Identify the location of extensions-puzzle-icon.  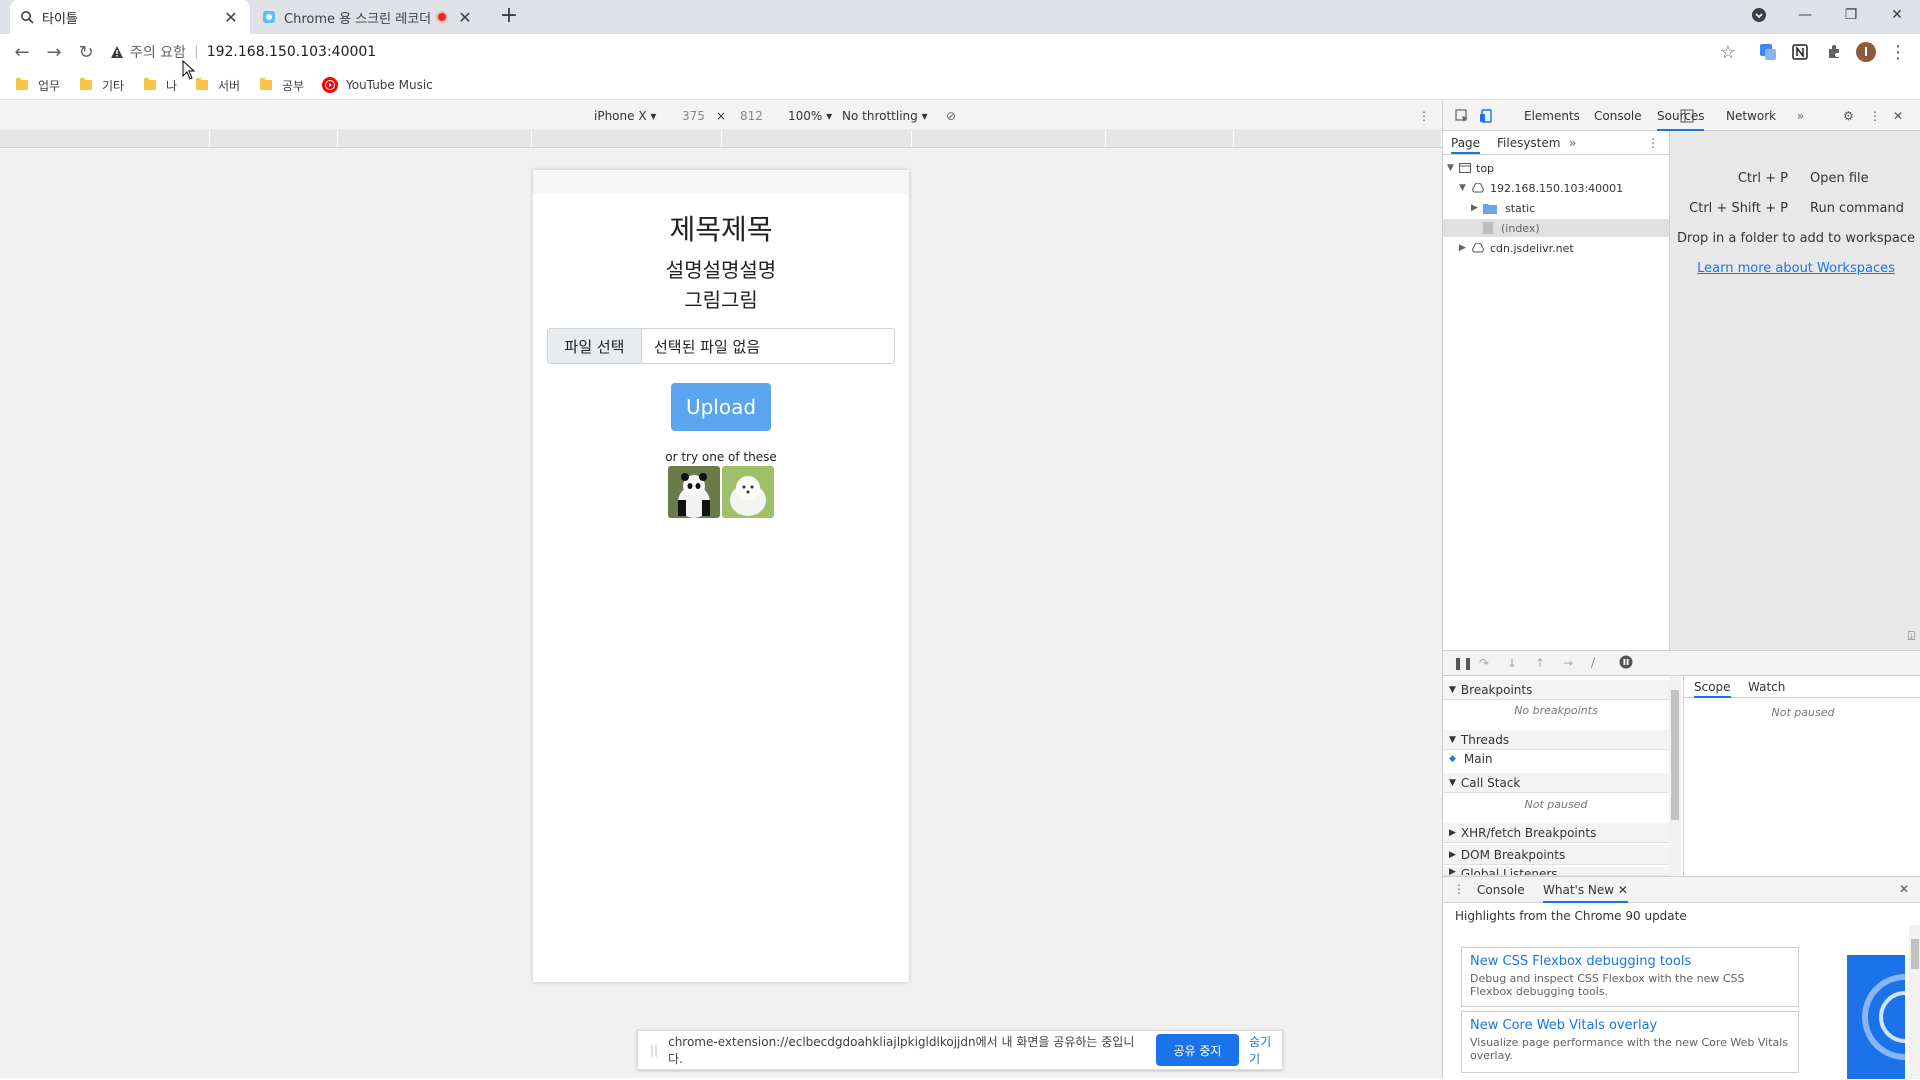
(1834, 52).